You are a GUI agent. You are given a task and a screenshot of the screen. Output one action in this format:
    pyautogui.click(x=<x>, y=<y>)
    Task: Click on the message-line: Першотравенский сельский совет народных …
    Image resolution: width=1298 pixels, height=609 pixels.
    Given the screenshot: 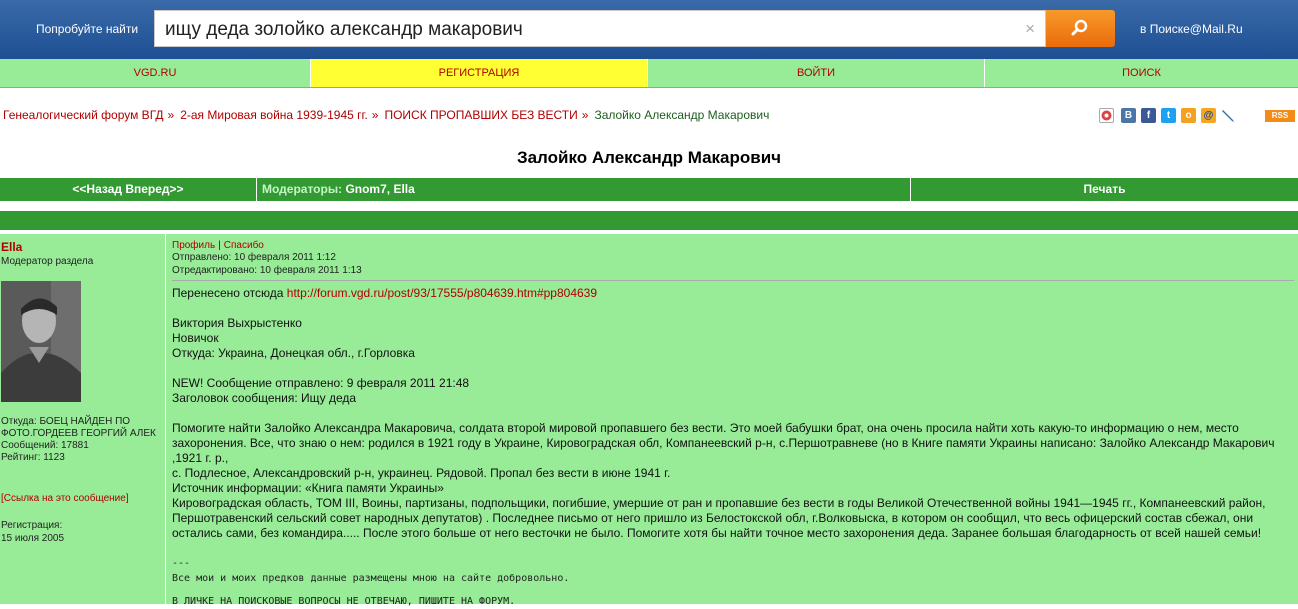 What is the action you would take?
    pyautogui.click(x=713, y=518)
    